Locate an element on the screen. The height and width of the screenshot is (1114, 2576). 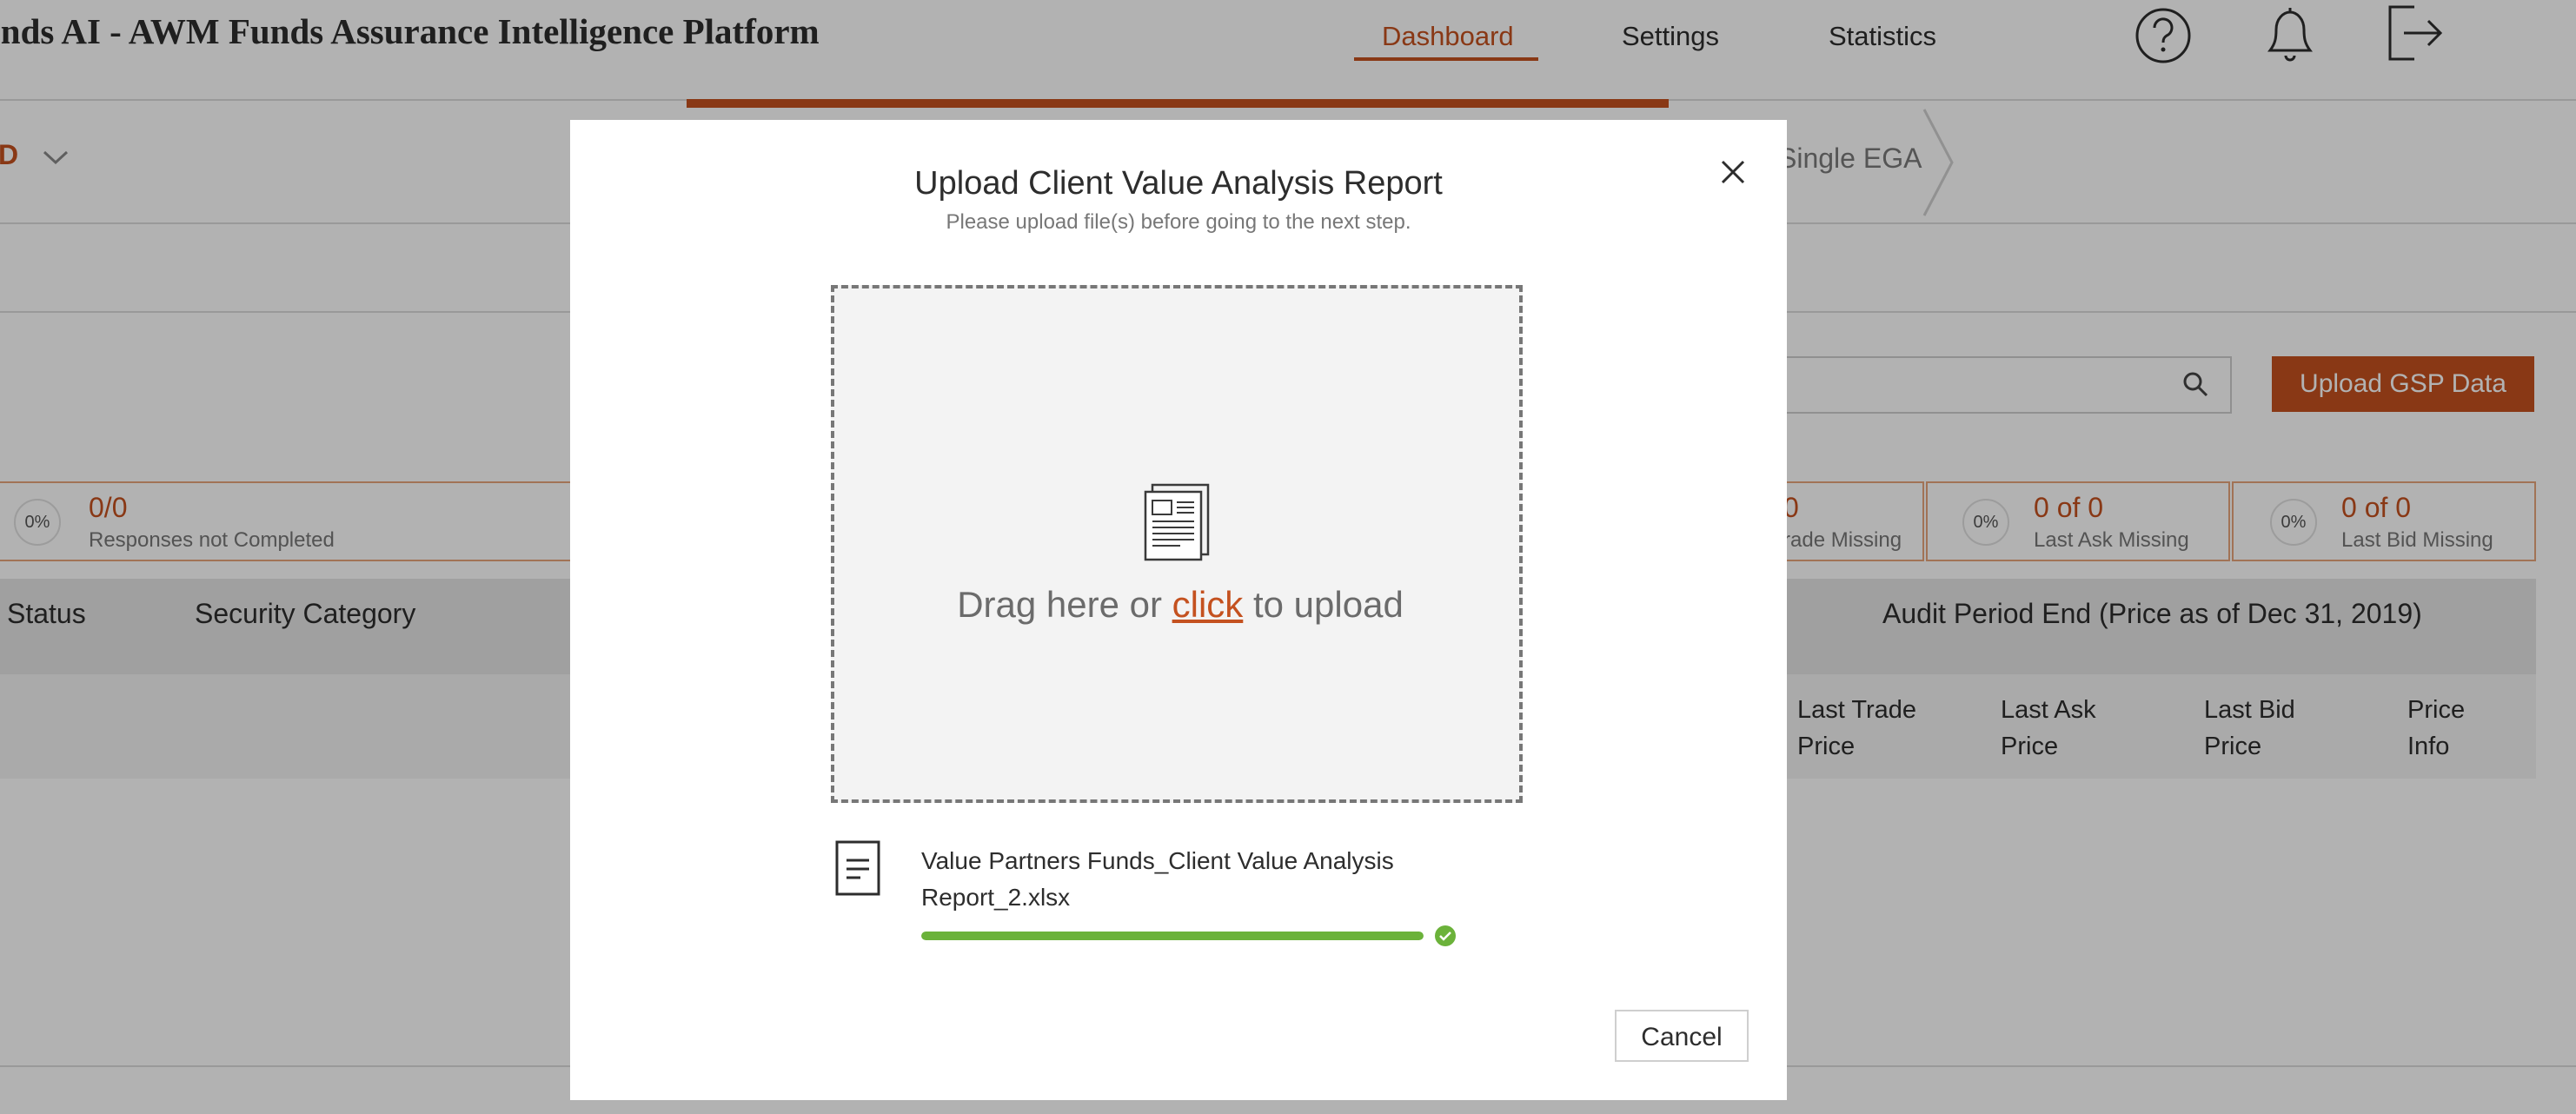
dropzone-text: Drag here or click to upload is located at coordinates (1180, 605).